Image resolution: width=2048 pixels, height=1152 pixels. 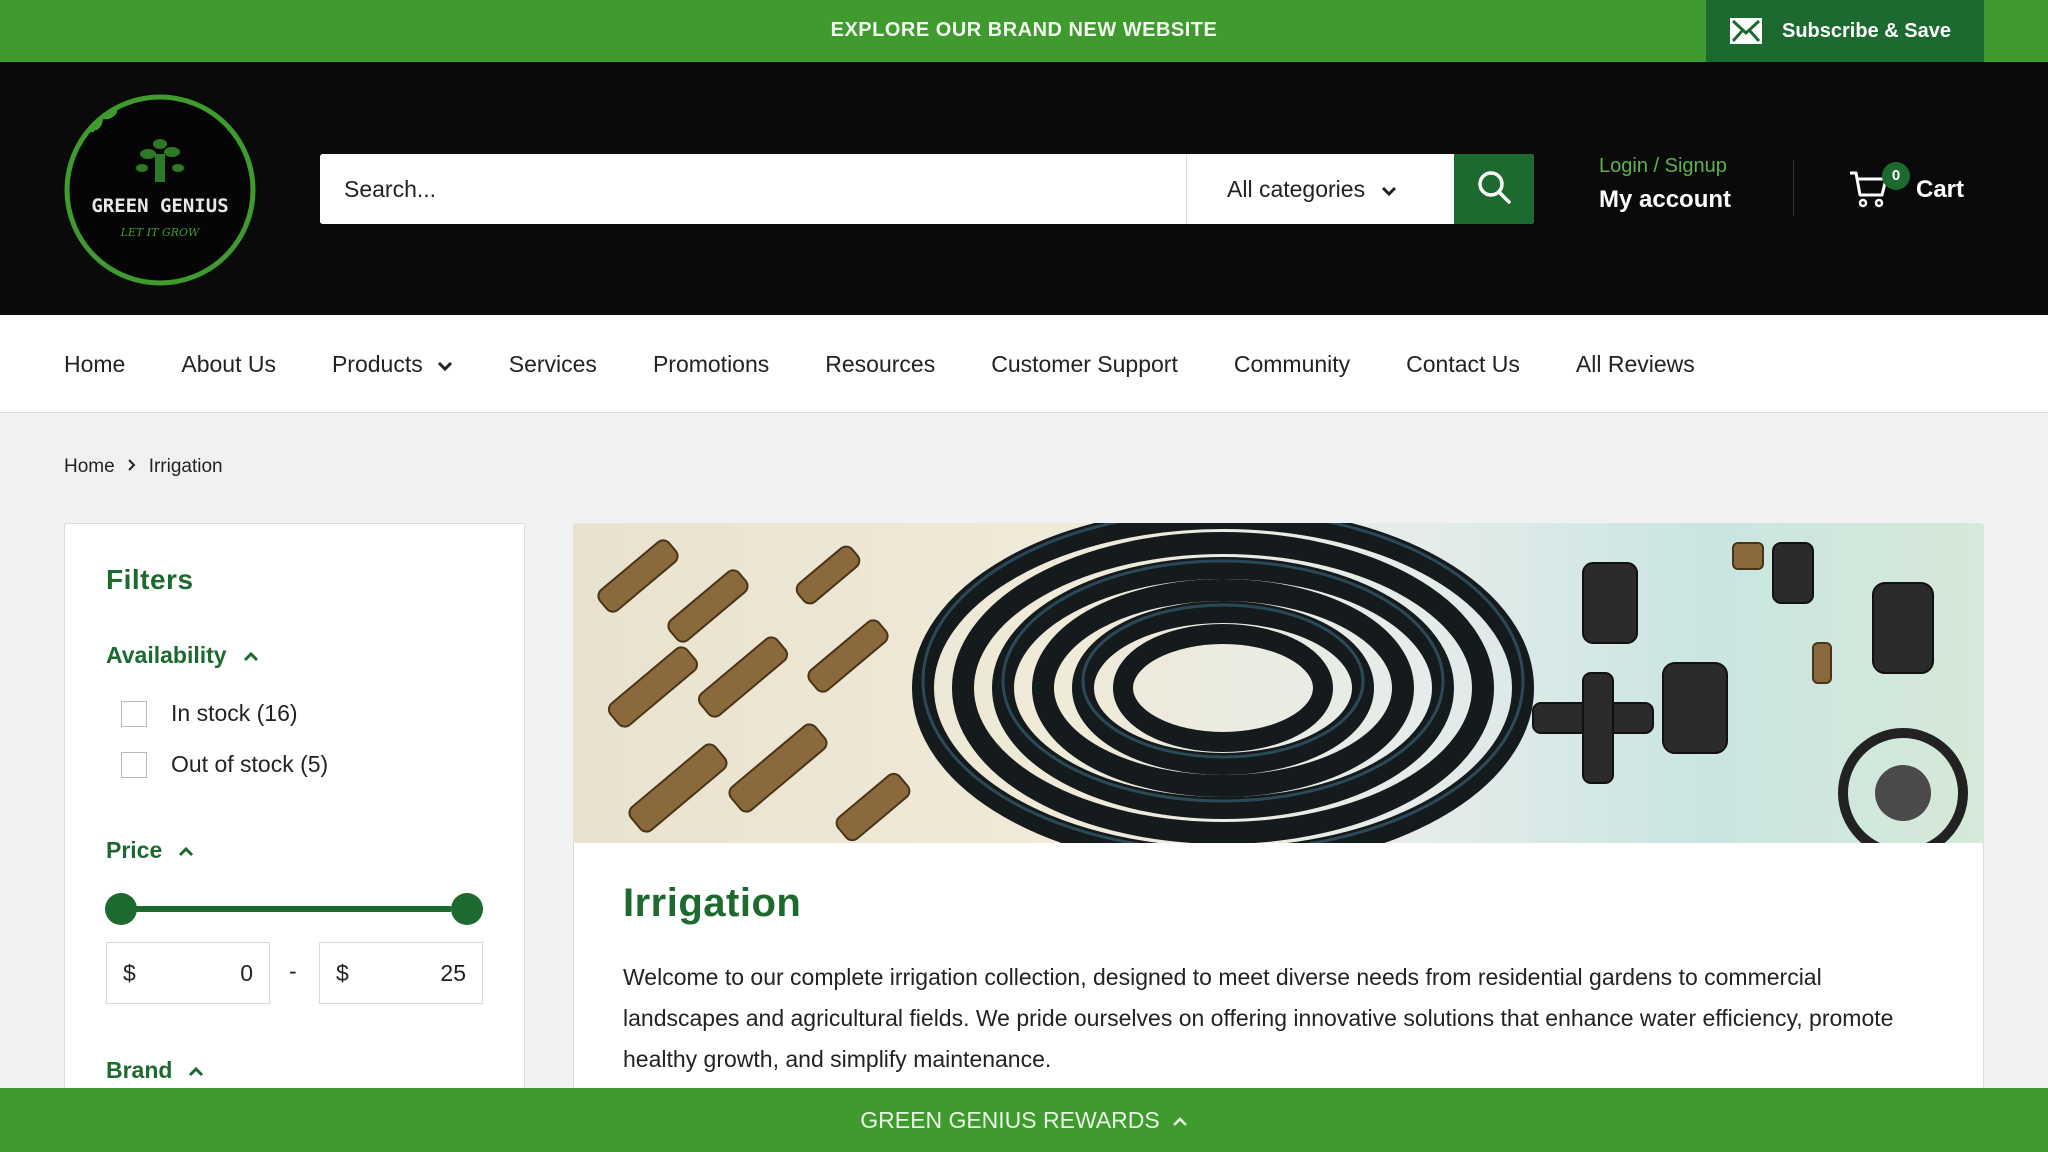 What do you see at coordinates (89, 467) in the screenshot?
I see `breadcrumb-home-link: Home` at bounding box center [89, 467].